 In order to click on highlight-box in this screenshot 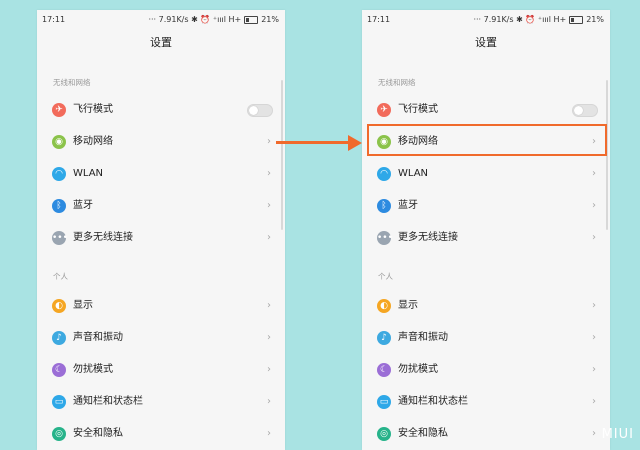, I will do `click(487, 140)`.